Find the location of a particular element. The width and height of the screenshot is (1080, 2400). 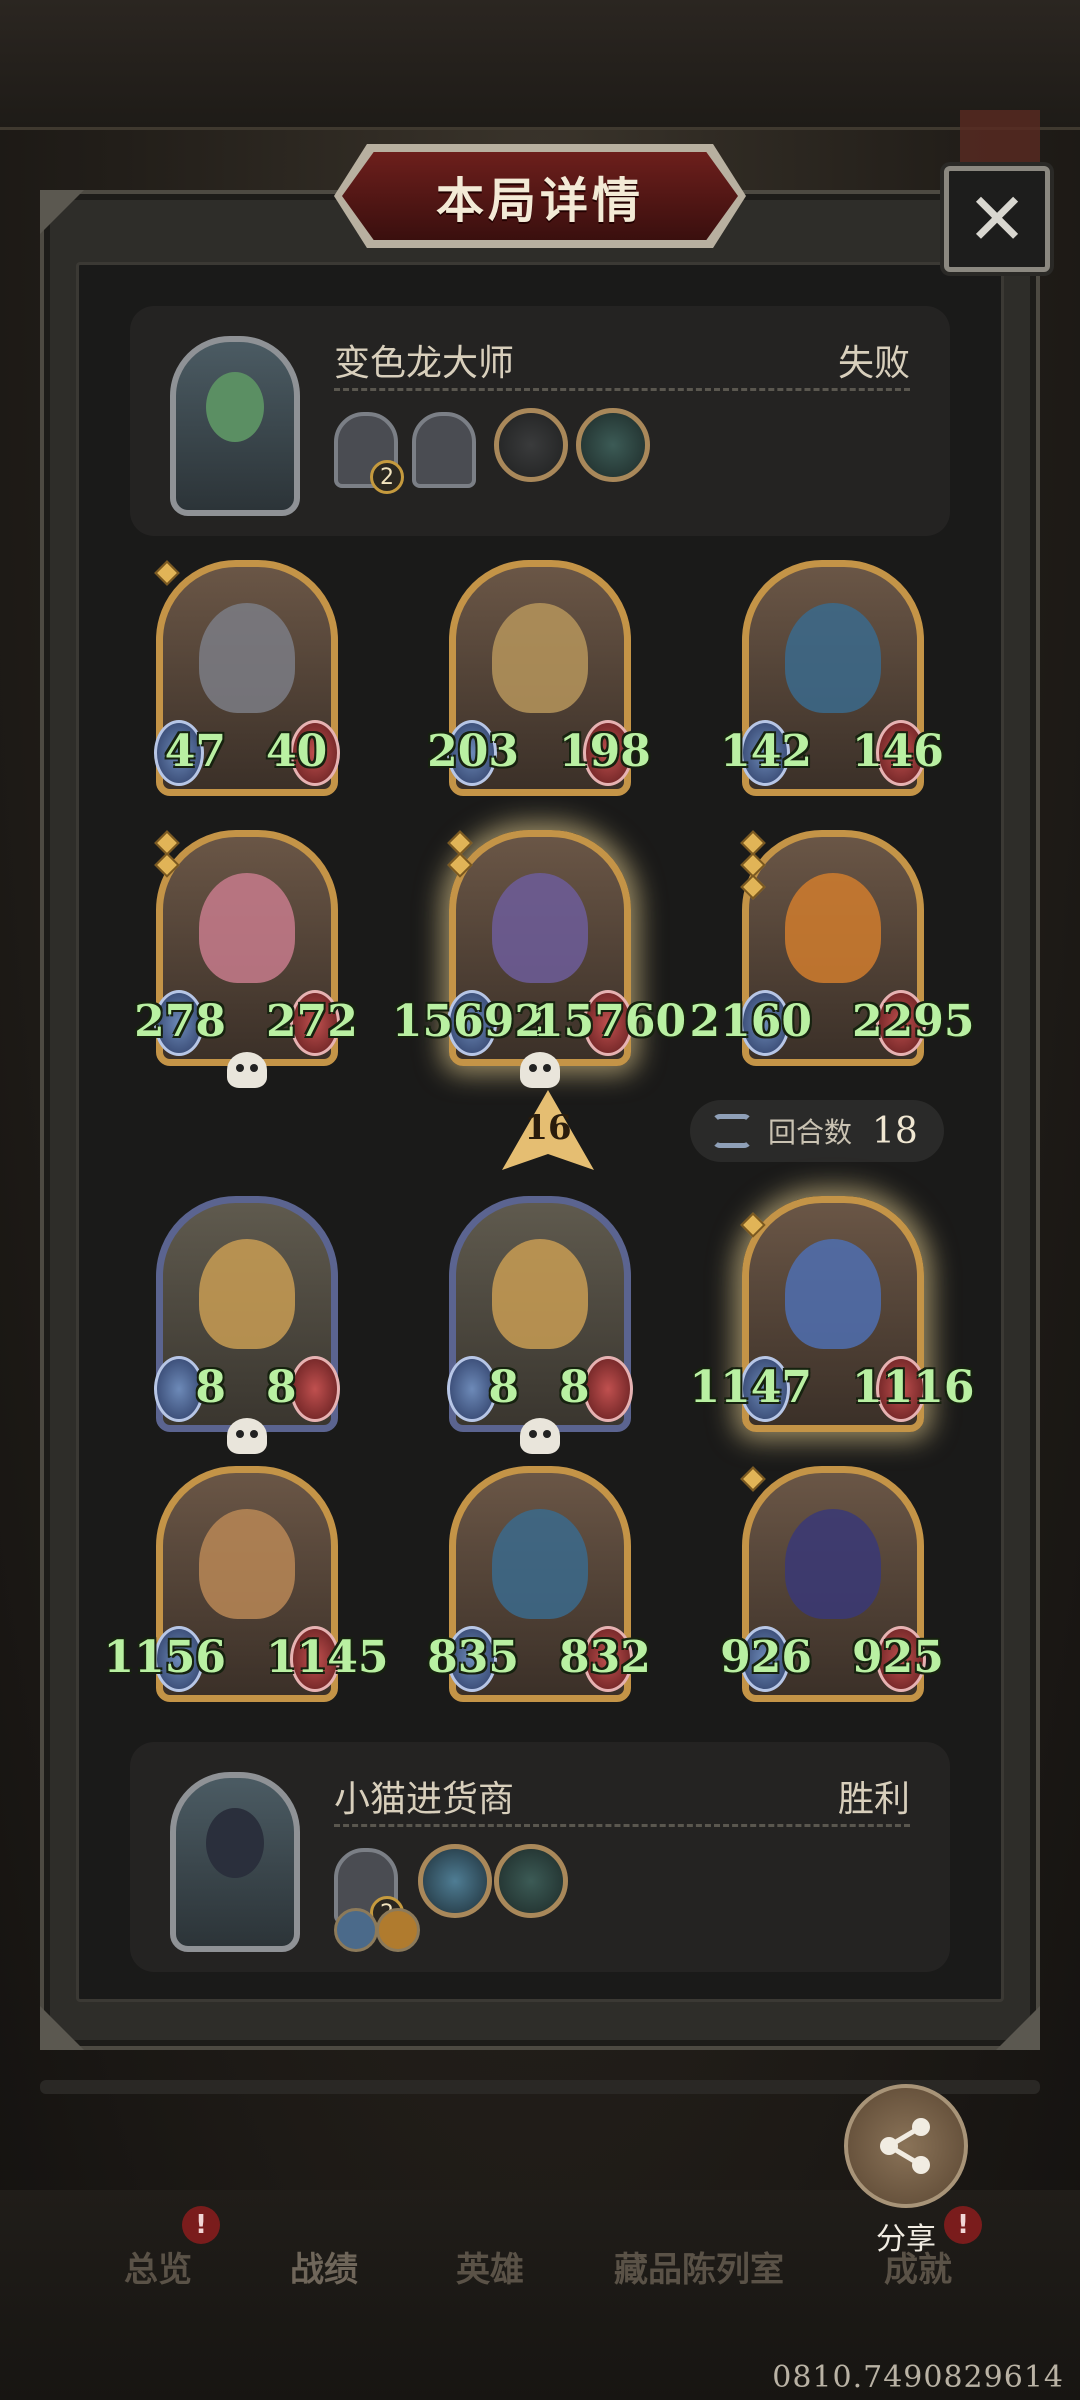

minion-health: 1145 is located at coordinates (327, 1657).